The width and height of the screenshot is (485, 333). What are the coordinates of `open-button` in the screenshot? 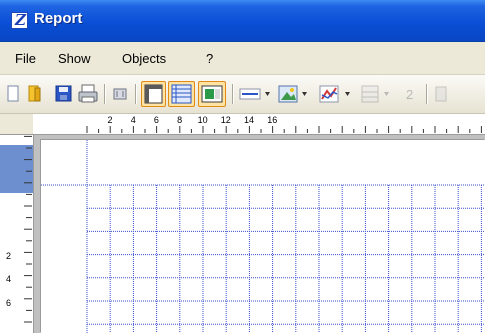 It's located at (35, 94).